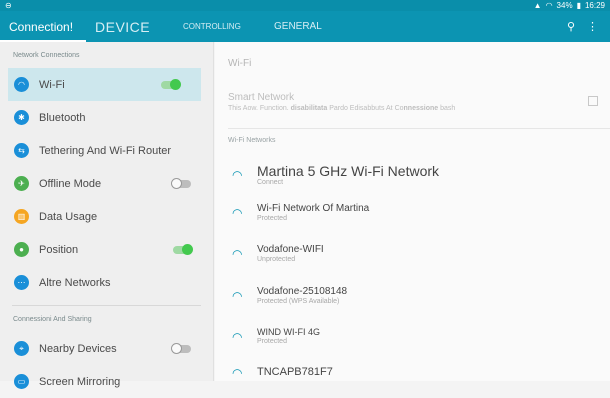 Image resolution: width=610 pixels, height=398 pixels. What do you see at coordinates (302, 291) in the screenshot?
I see `network-name: Vodafone-25108148` at bounding box center [302, 291].